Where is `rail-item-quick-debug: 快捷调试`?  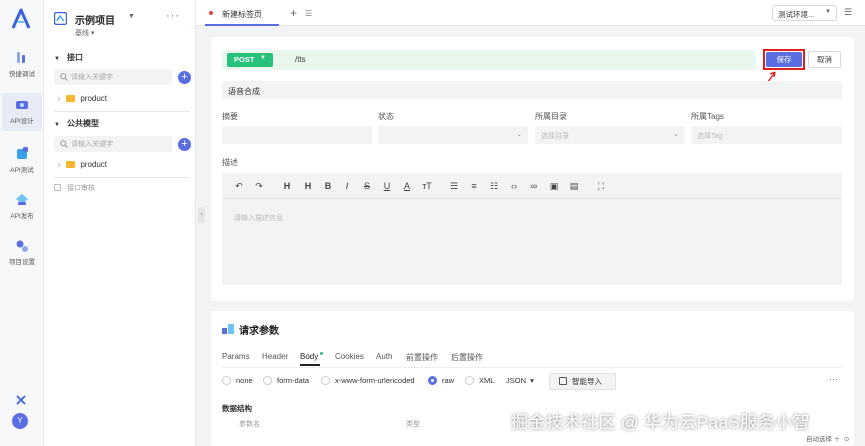 rail-item-quick-debug: 快捷调试 is located at coordinates (22, 65).